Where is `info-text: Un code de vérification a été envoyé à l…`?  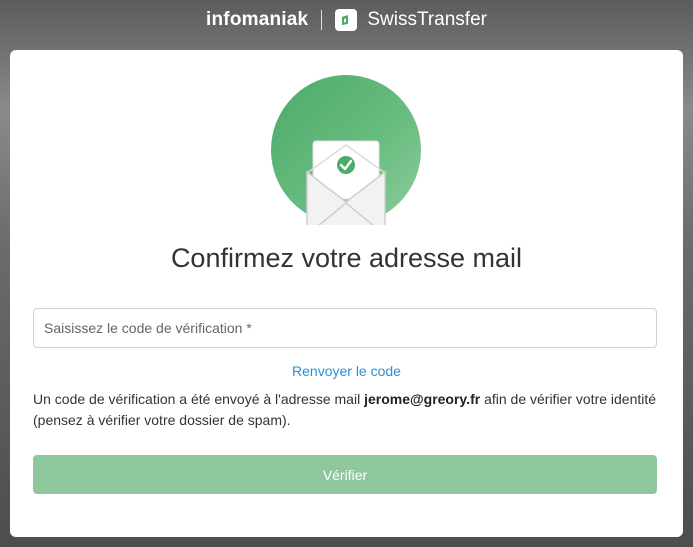 info-text: Un code de vérification a été envoyé à l… is located at coordinates (345, 410).